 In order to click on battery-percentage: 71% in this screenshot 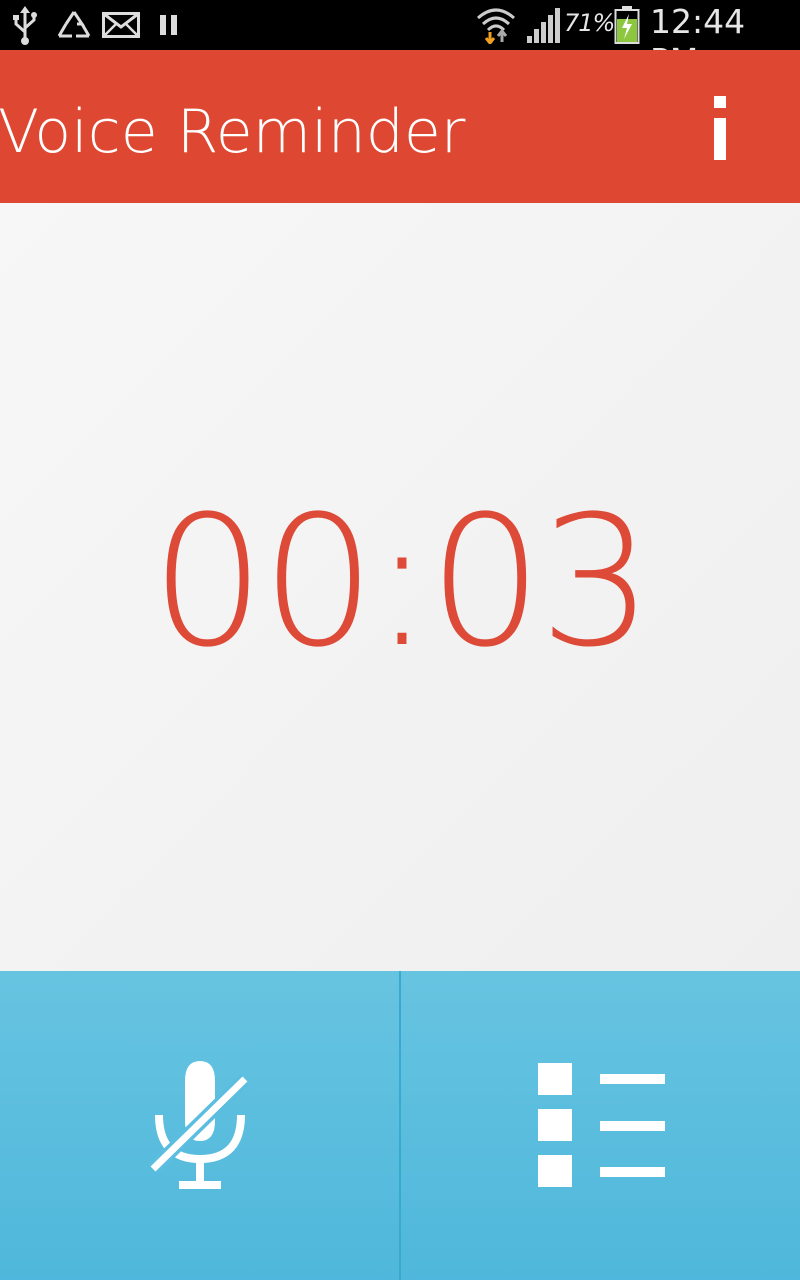, I will do `click(589, 23)`.